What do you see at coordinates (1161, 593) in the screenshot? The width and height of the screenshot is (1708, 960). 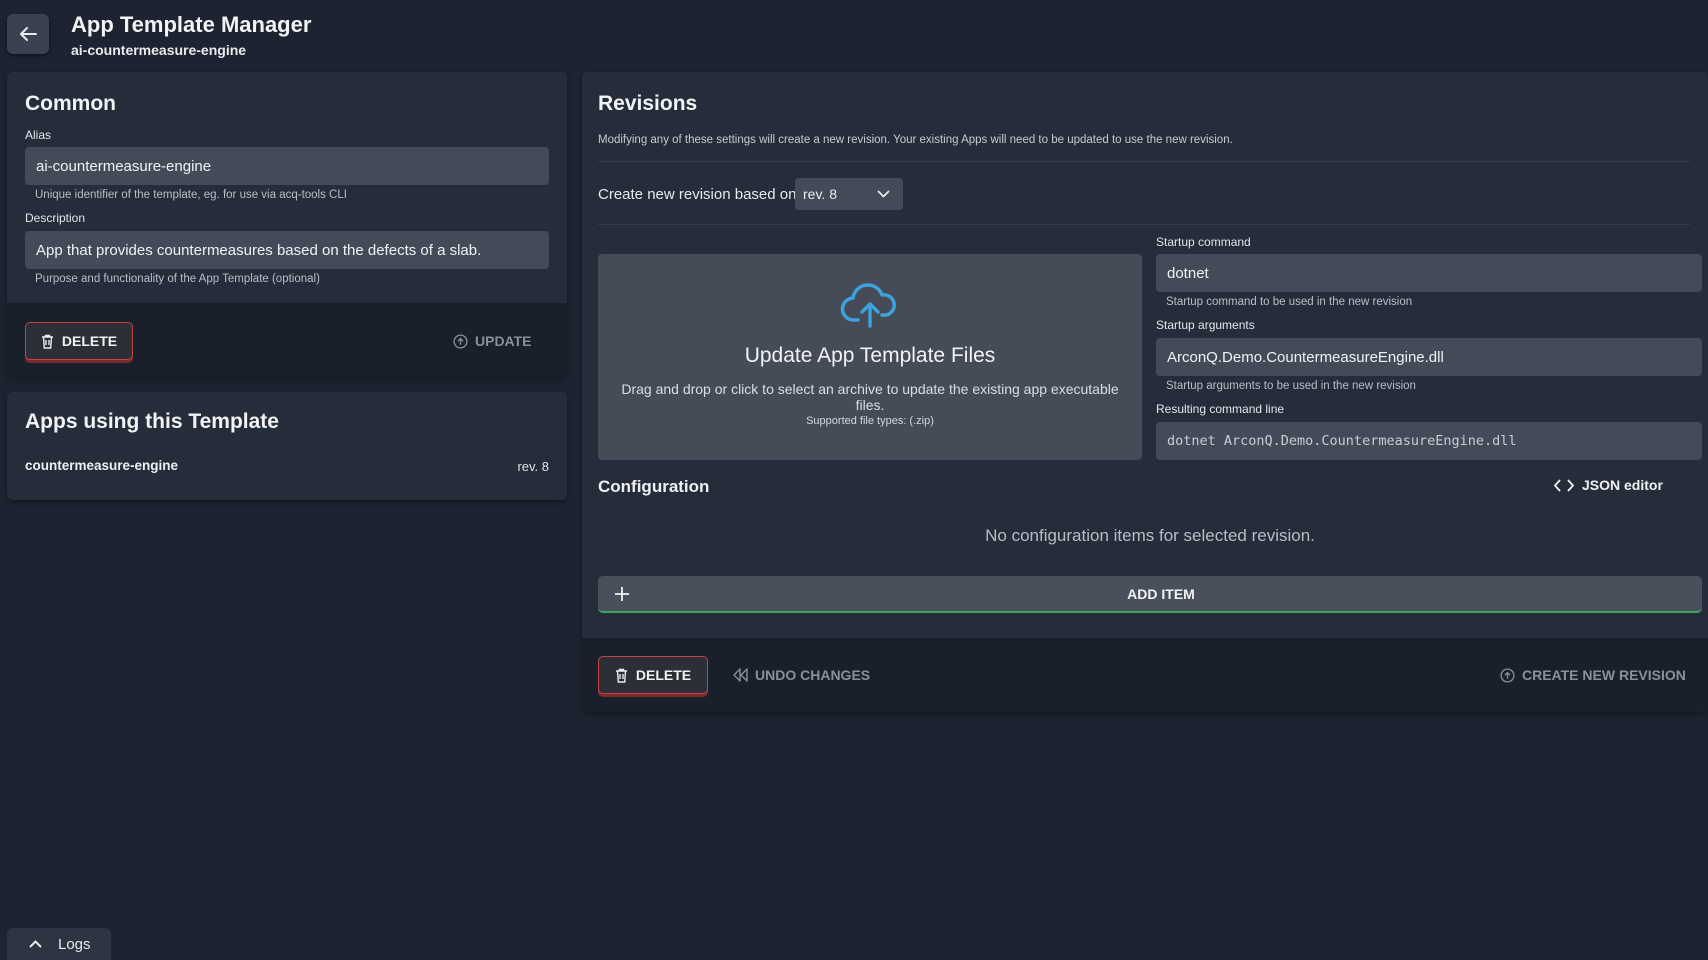 I see `add-item-label: ADD ITEM` at bounding box center [1161, 593].